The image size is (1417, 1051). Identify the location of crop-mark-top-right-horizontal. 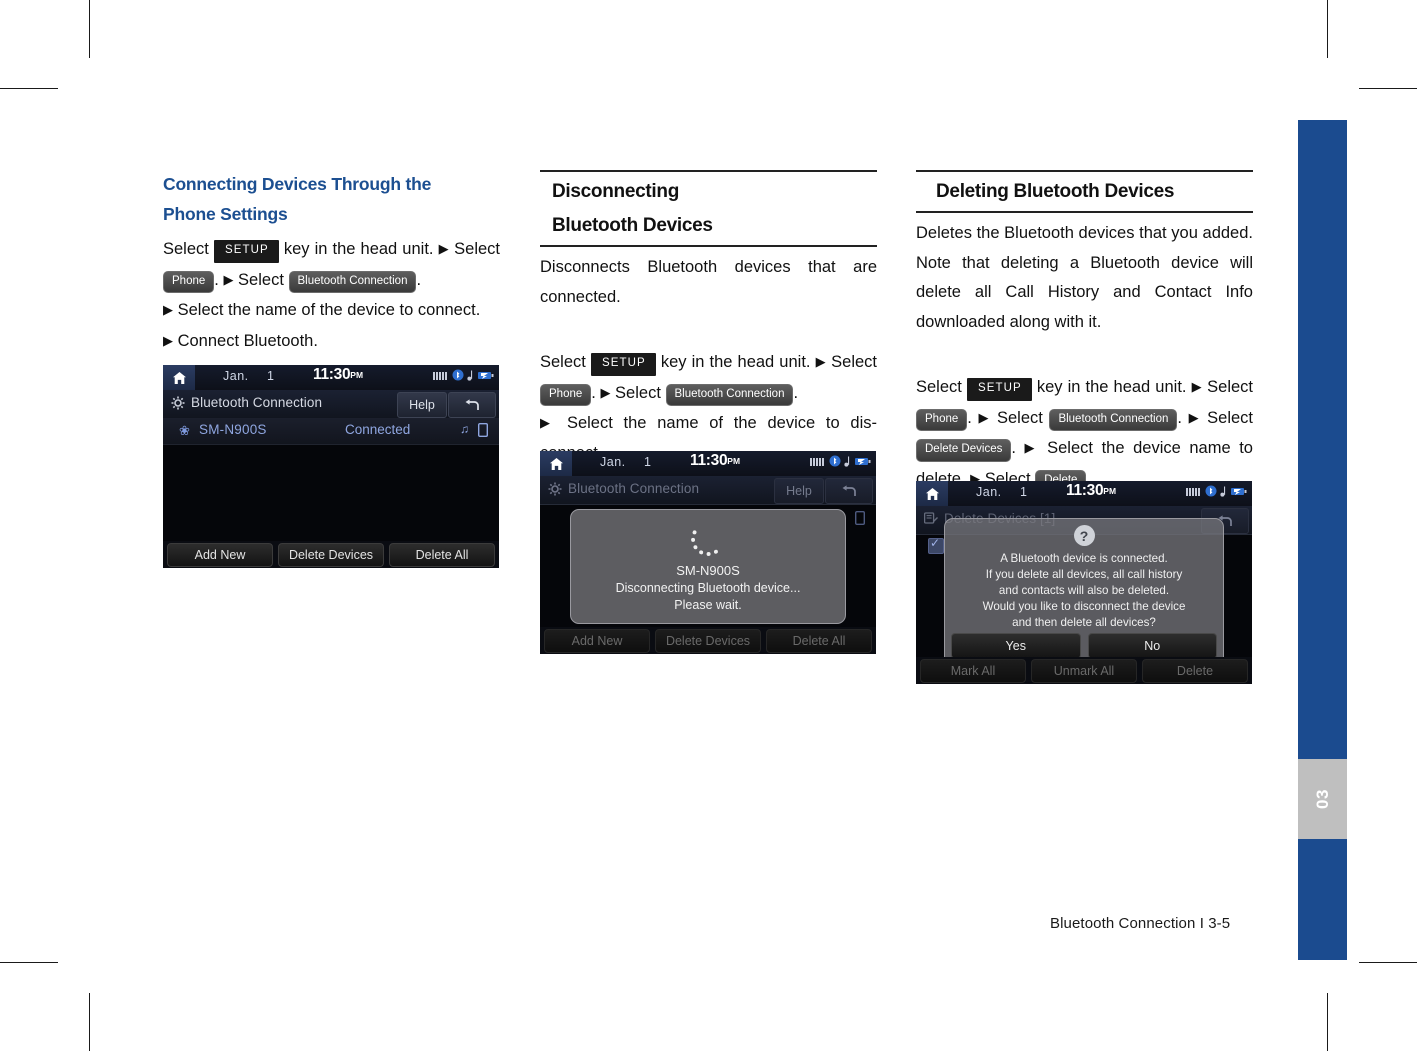
(1388, 88).